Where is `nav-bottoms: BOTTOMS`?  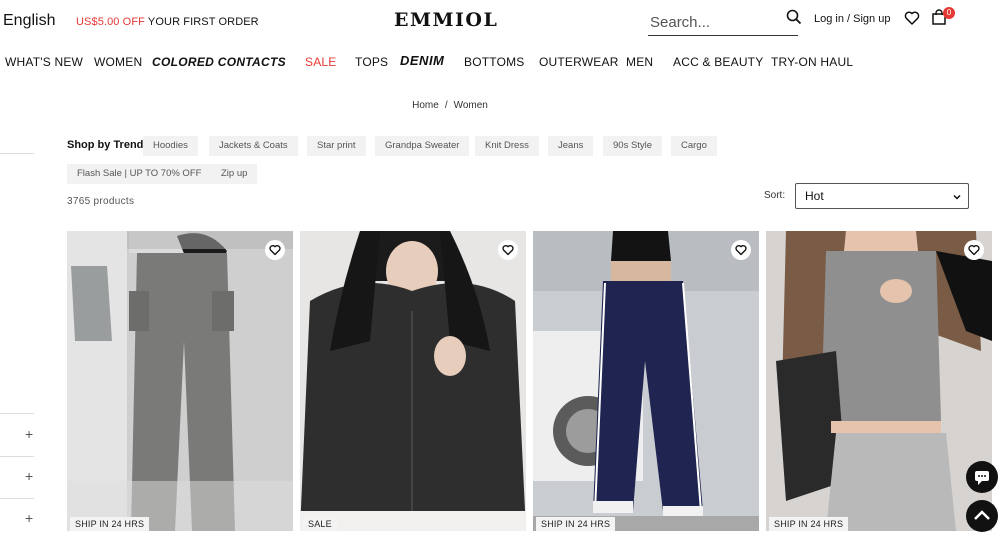 nav-bottoms: BOTTOMS is located at coordinates (494, 62).